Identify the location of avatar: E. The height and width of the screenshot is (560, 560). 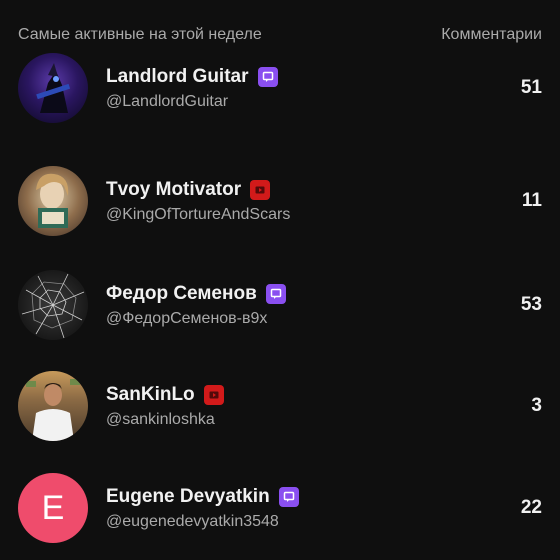
(53, 508).